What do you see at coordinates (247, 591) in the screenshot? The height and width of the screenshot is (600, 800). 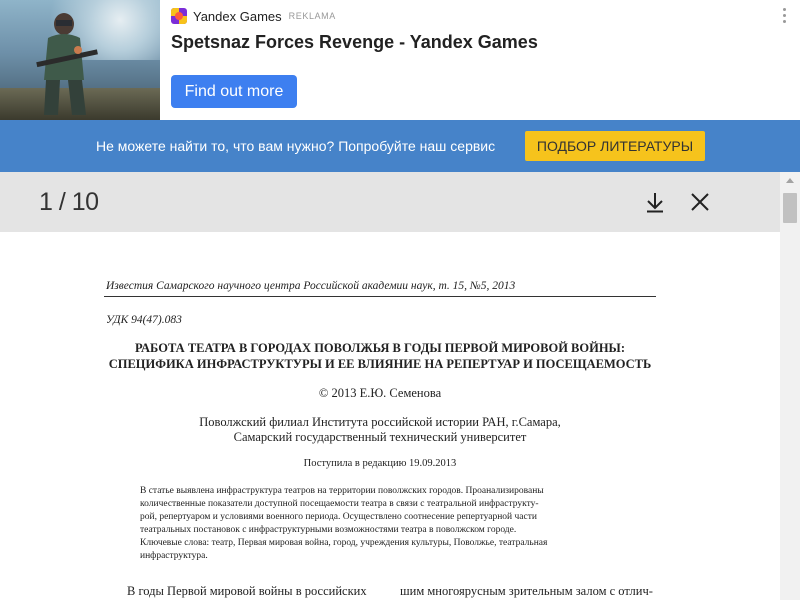 I see `body-text-left-column: В годы Первой мировой войны в российских` at bounding box center [247, 591].